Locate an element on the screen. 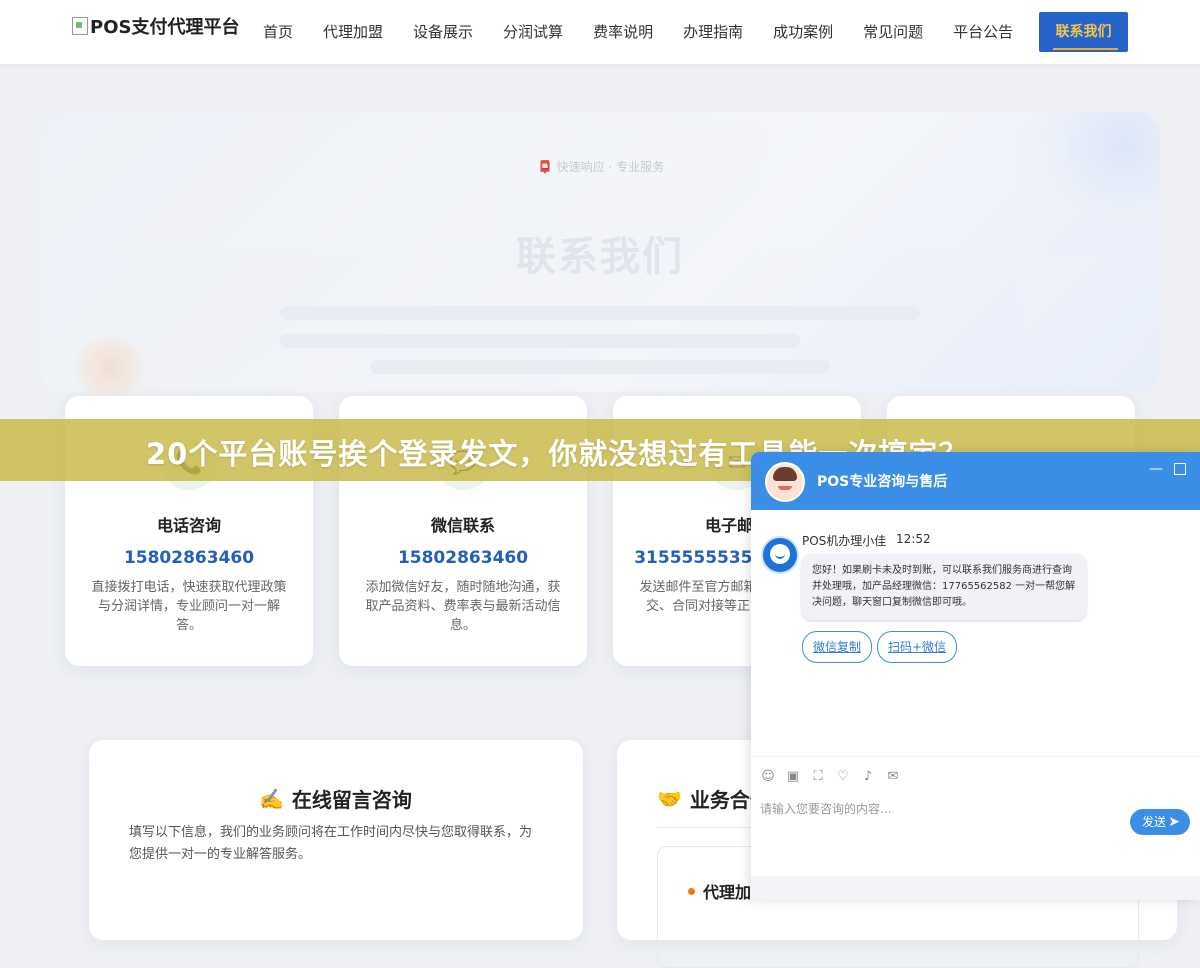 The height and width of the screenshot is (968, 1200). send-button: 发送 ➤ is located at coordinates (1160, 822).